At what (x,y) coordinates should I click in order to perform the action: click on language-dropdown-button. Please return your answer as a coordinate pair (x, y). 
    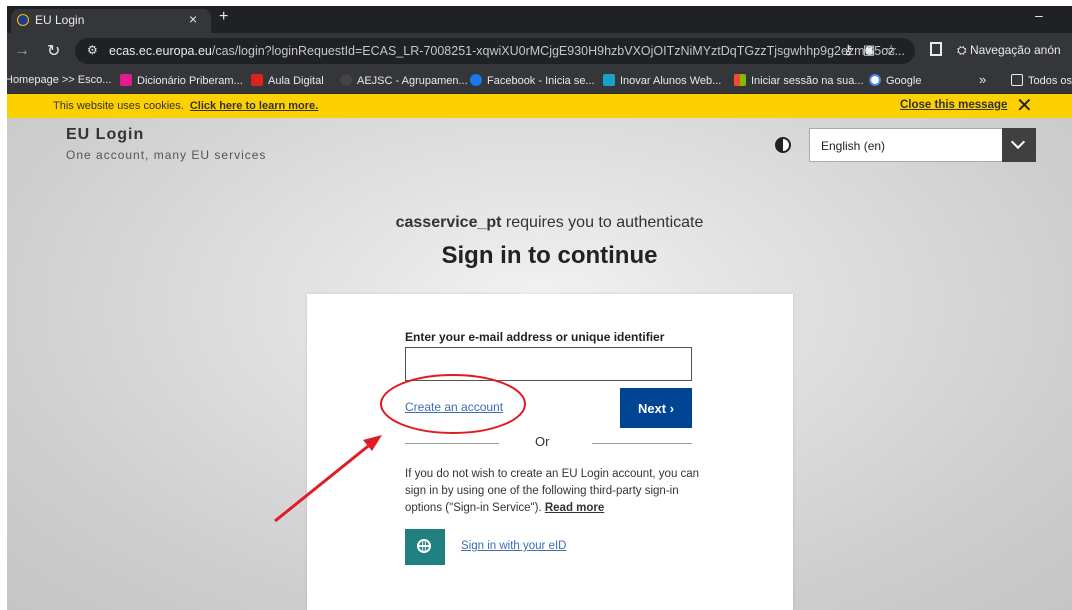
    Looking at the image, I should click on (1019, 145).